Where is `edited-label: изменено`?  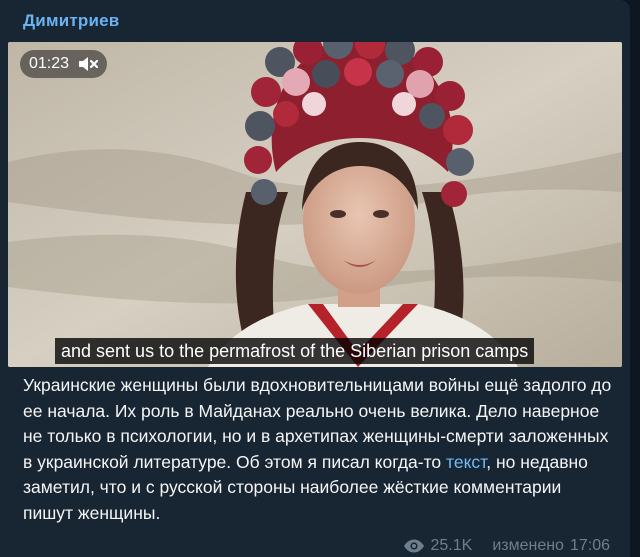
edited-label: изменено is located at coordinates (528, 545).